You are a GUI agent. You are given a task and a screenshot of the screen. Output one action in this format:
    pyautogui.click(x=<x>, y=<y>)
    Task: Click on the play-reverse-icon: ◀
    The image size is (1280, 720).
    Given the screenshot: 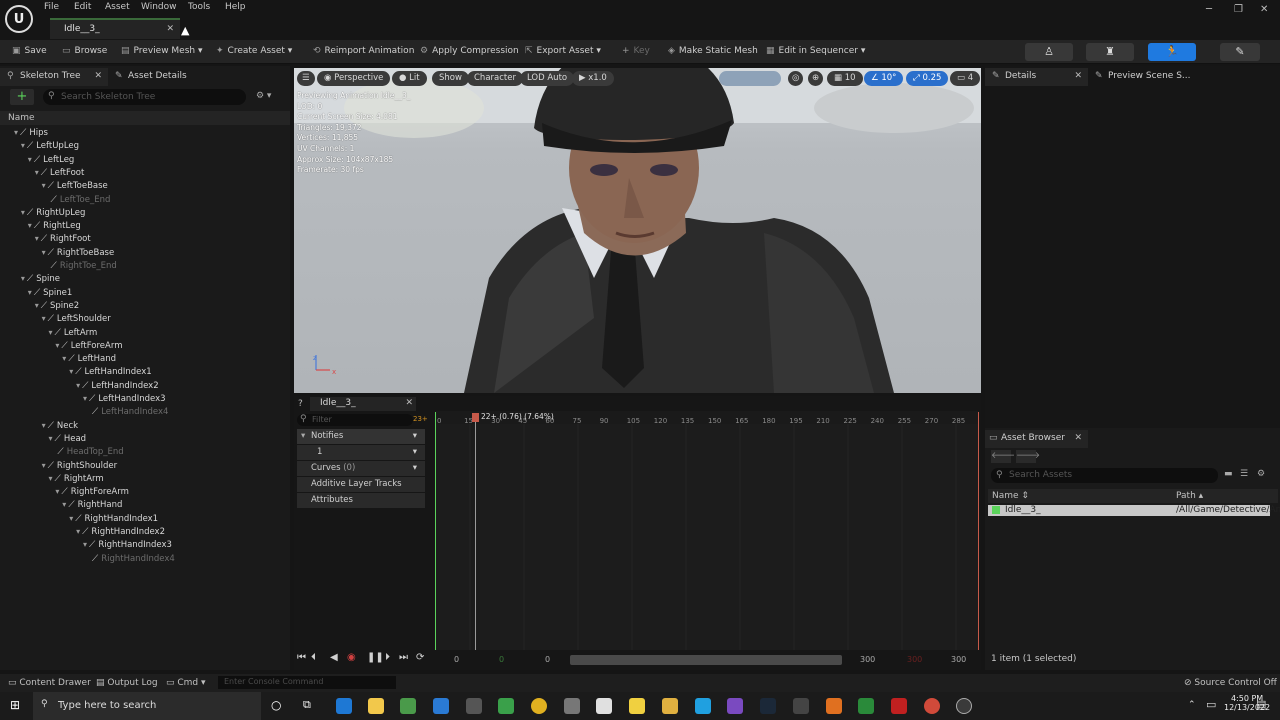 What is the action you would take?
    pyautogui.click(x=334, y=657)
    